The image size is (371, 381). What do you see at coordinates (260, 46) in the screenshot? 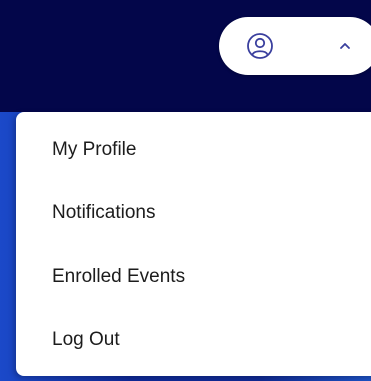
I see `user-circle-icon` at bounding box center [260, 46].